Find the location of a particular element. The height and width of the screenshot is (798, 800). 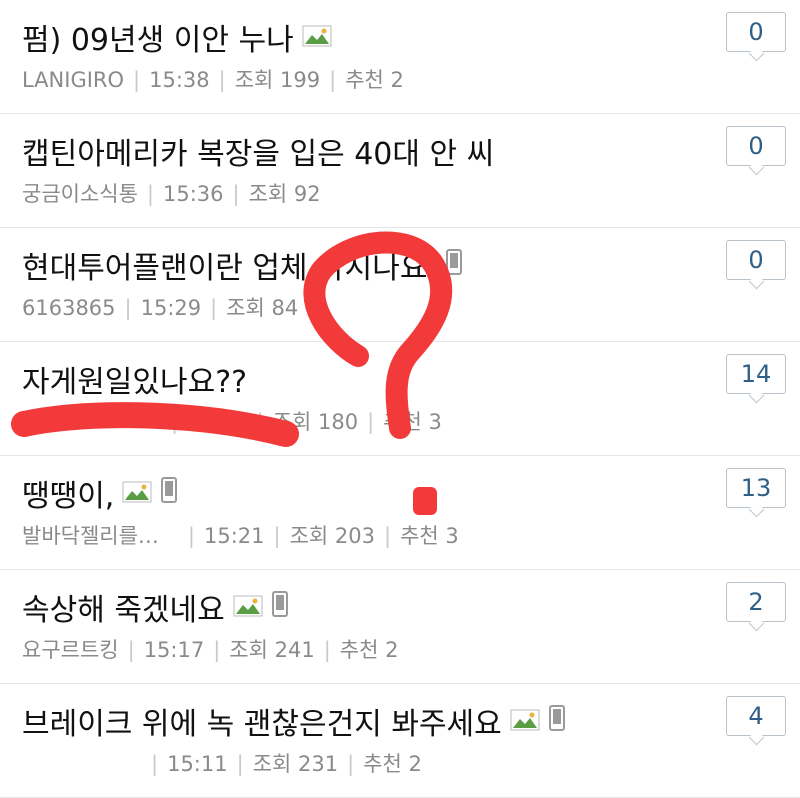

post-views: 조회 92 is located at coordinates (284, 194).